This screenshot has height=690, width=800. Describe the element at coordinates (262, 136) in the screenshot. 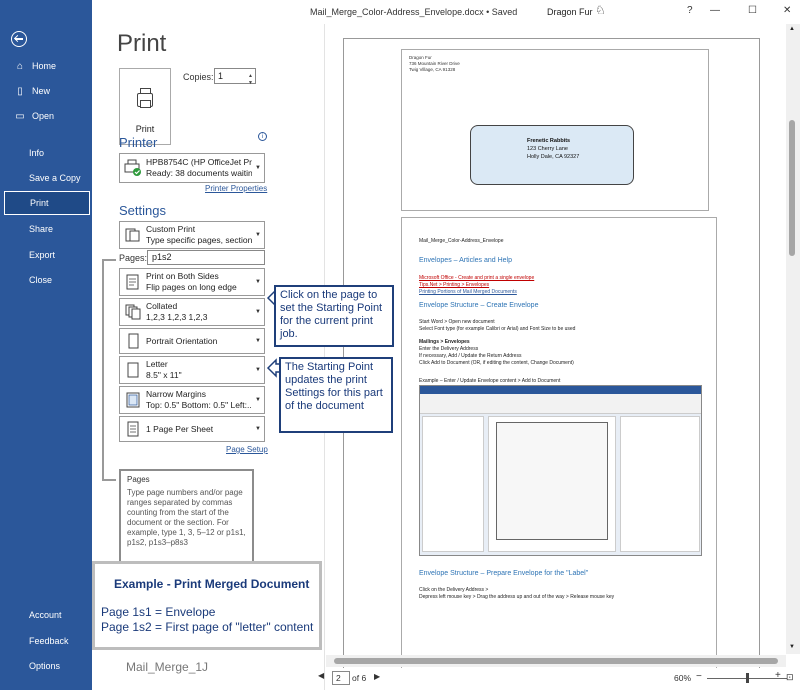

I see `info-icon: i` at that location.